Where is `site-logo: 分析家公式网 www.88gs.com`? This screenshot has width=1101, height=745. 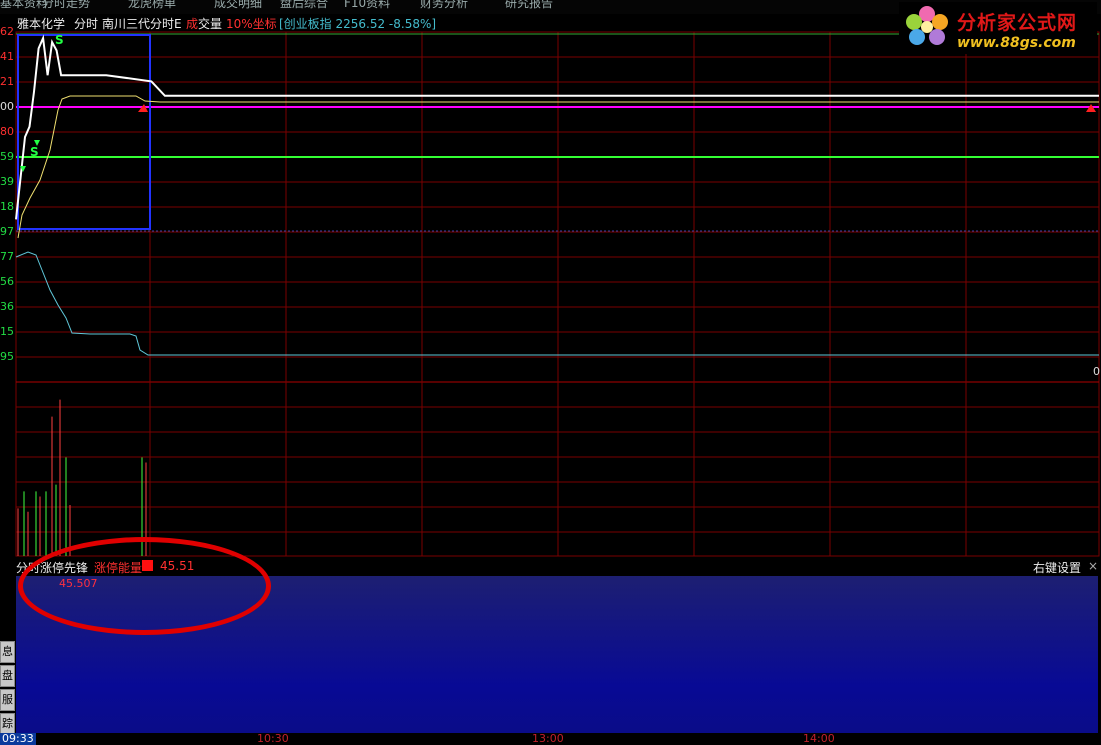 site-logo: 分析家公式网 www.88gs.com is located at coordinates (998, 28).